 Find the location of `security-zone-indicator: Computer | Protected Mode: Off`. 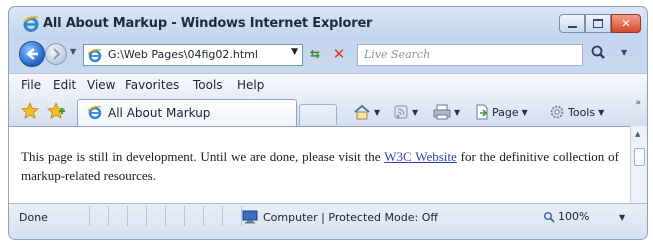

security-zone-indicator: Computer | Protected Mode: Off is located at coordinates (339, 217).